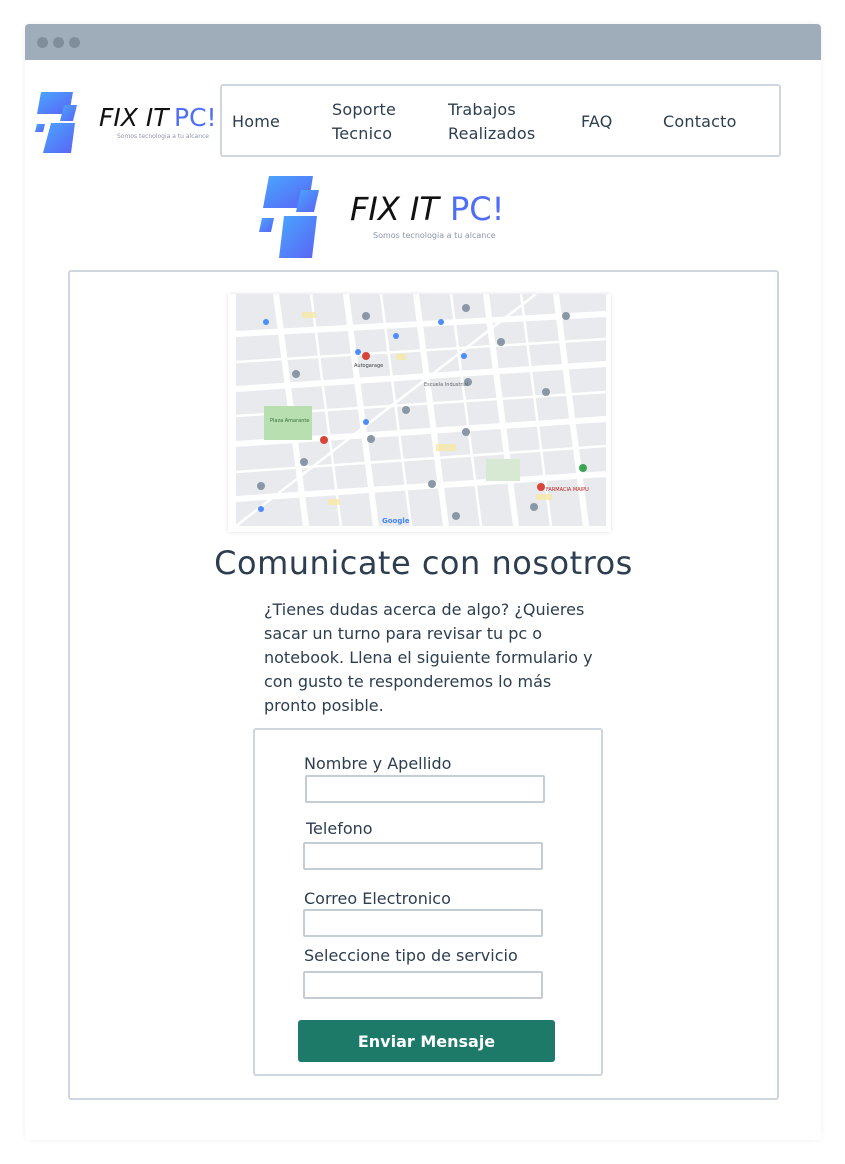 The width and height of the screenshot is (845, 1164). Describe the element at coordinates (368, 366) in the screenshot. I see `map-label: Autogarage` at that location.